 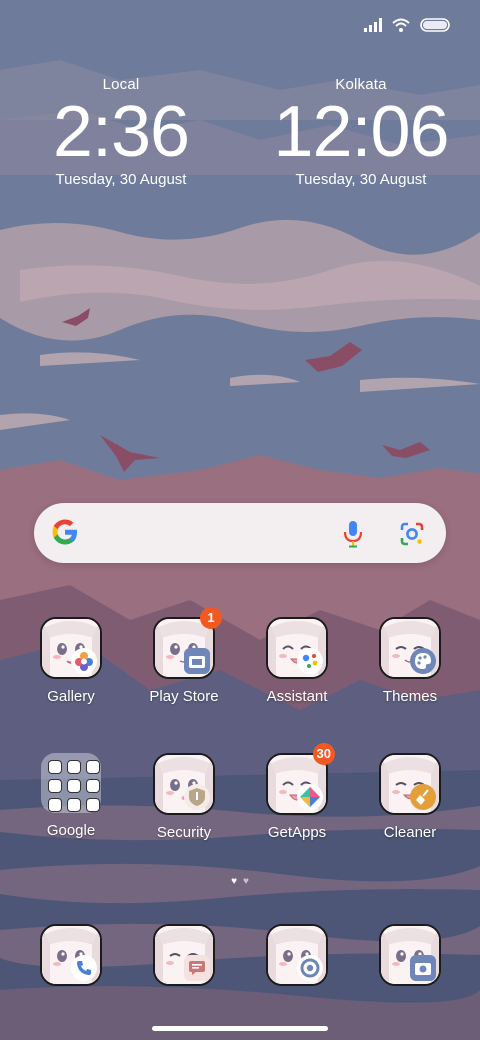 I want to click on gallery-icon, so click(x=71, y=648).